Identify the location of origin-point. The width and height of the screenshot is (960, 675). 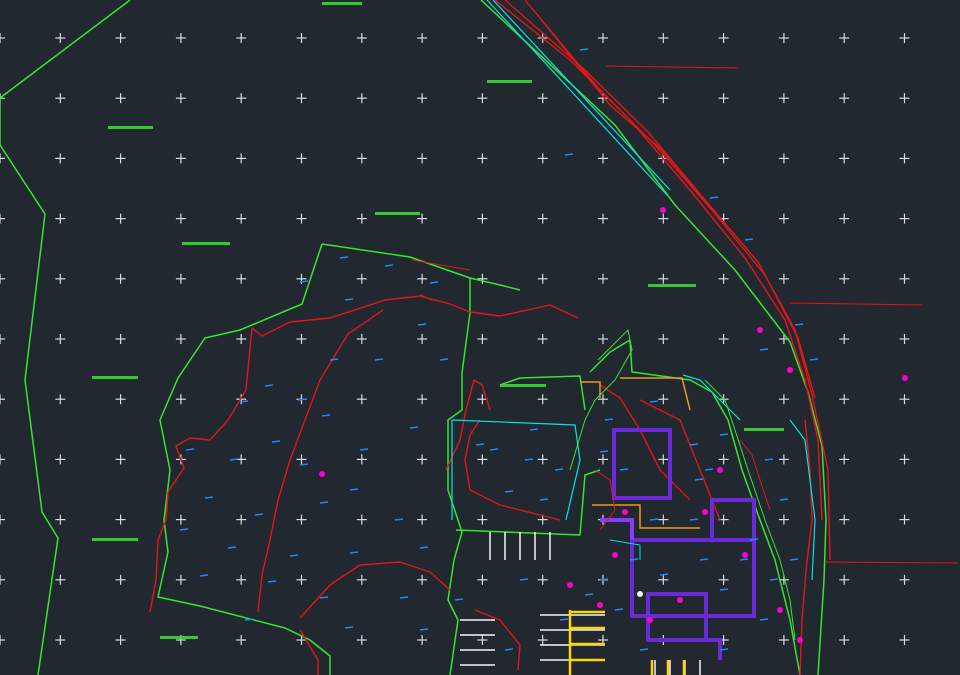
(640, 594).